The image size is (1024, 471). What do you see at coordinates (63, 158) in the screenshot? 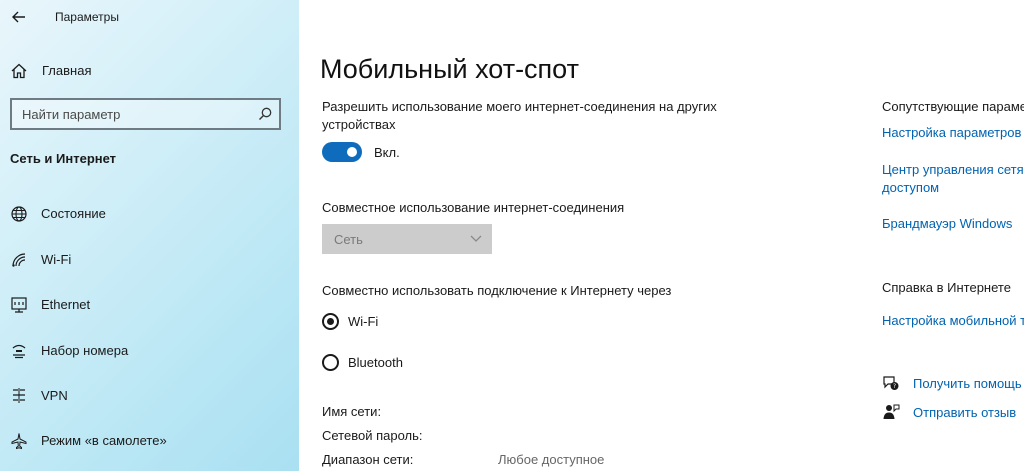
I see `section-title: Сеть и Интернет` at bounding box center [63, 158].